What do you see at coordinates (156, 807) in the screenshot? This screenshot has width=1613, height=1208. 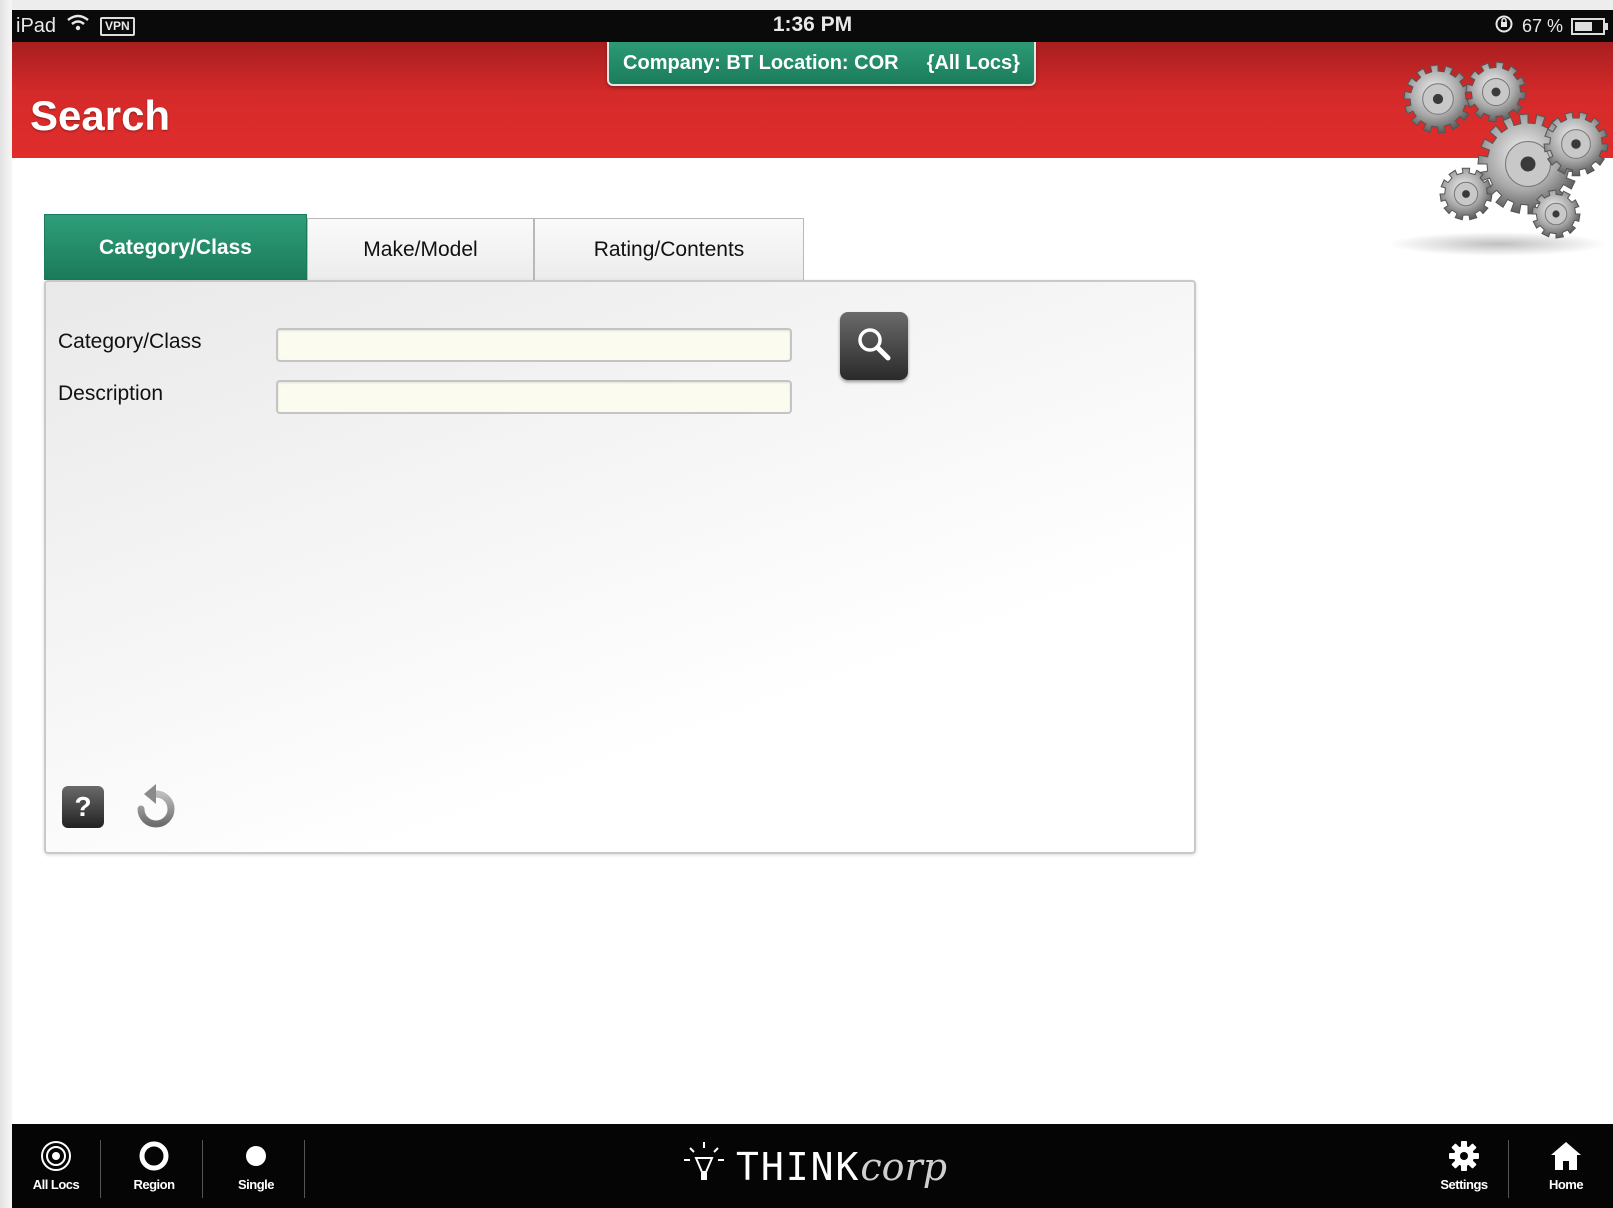 I see `reset-button` at bounding box center [156, 807].